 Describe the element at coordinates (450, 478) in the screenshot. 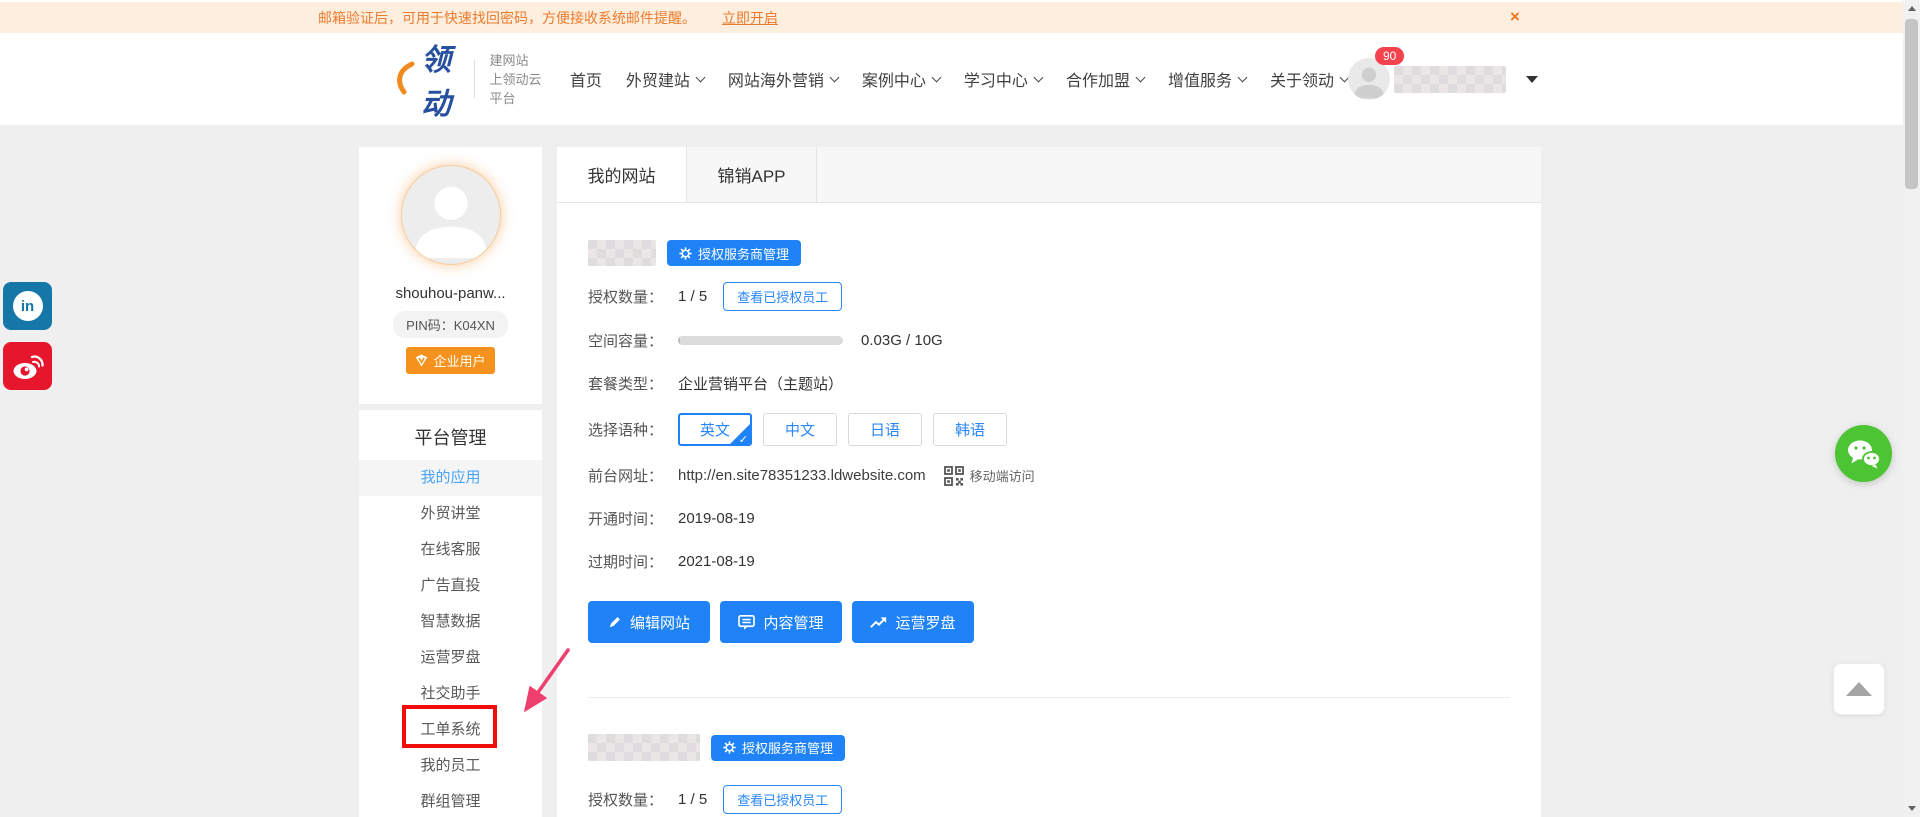

I see `sidebar-item-my-apps: 我的应用` at that location.